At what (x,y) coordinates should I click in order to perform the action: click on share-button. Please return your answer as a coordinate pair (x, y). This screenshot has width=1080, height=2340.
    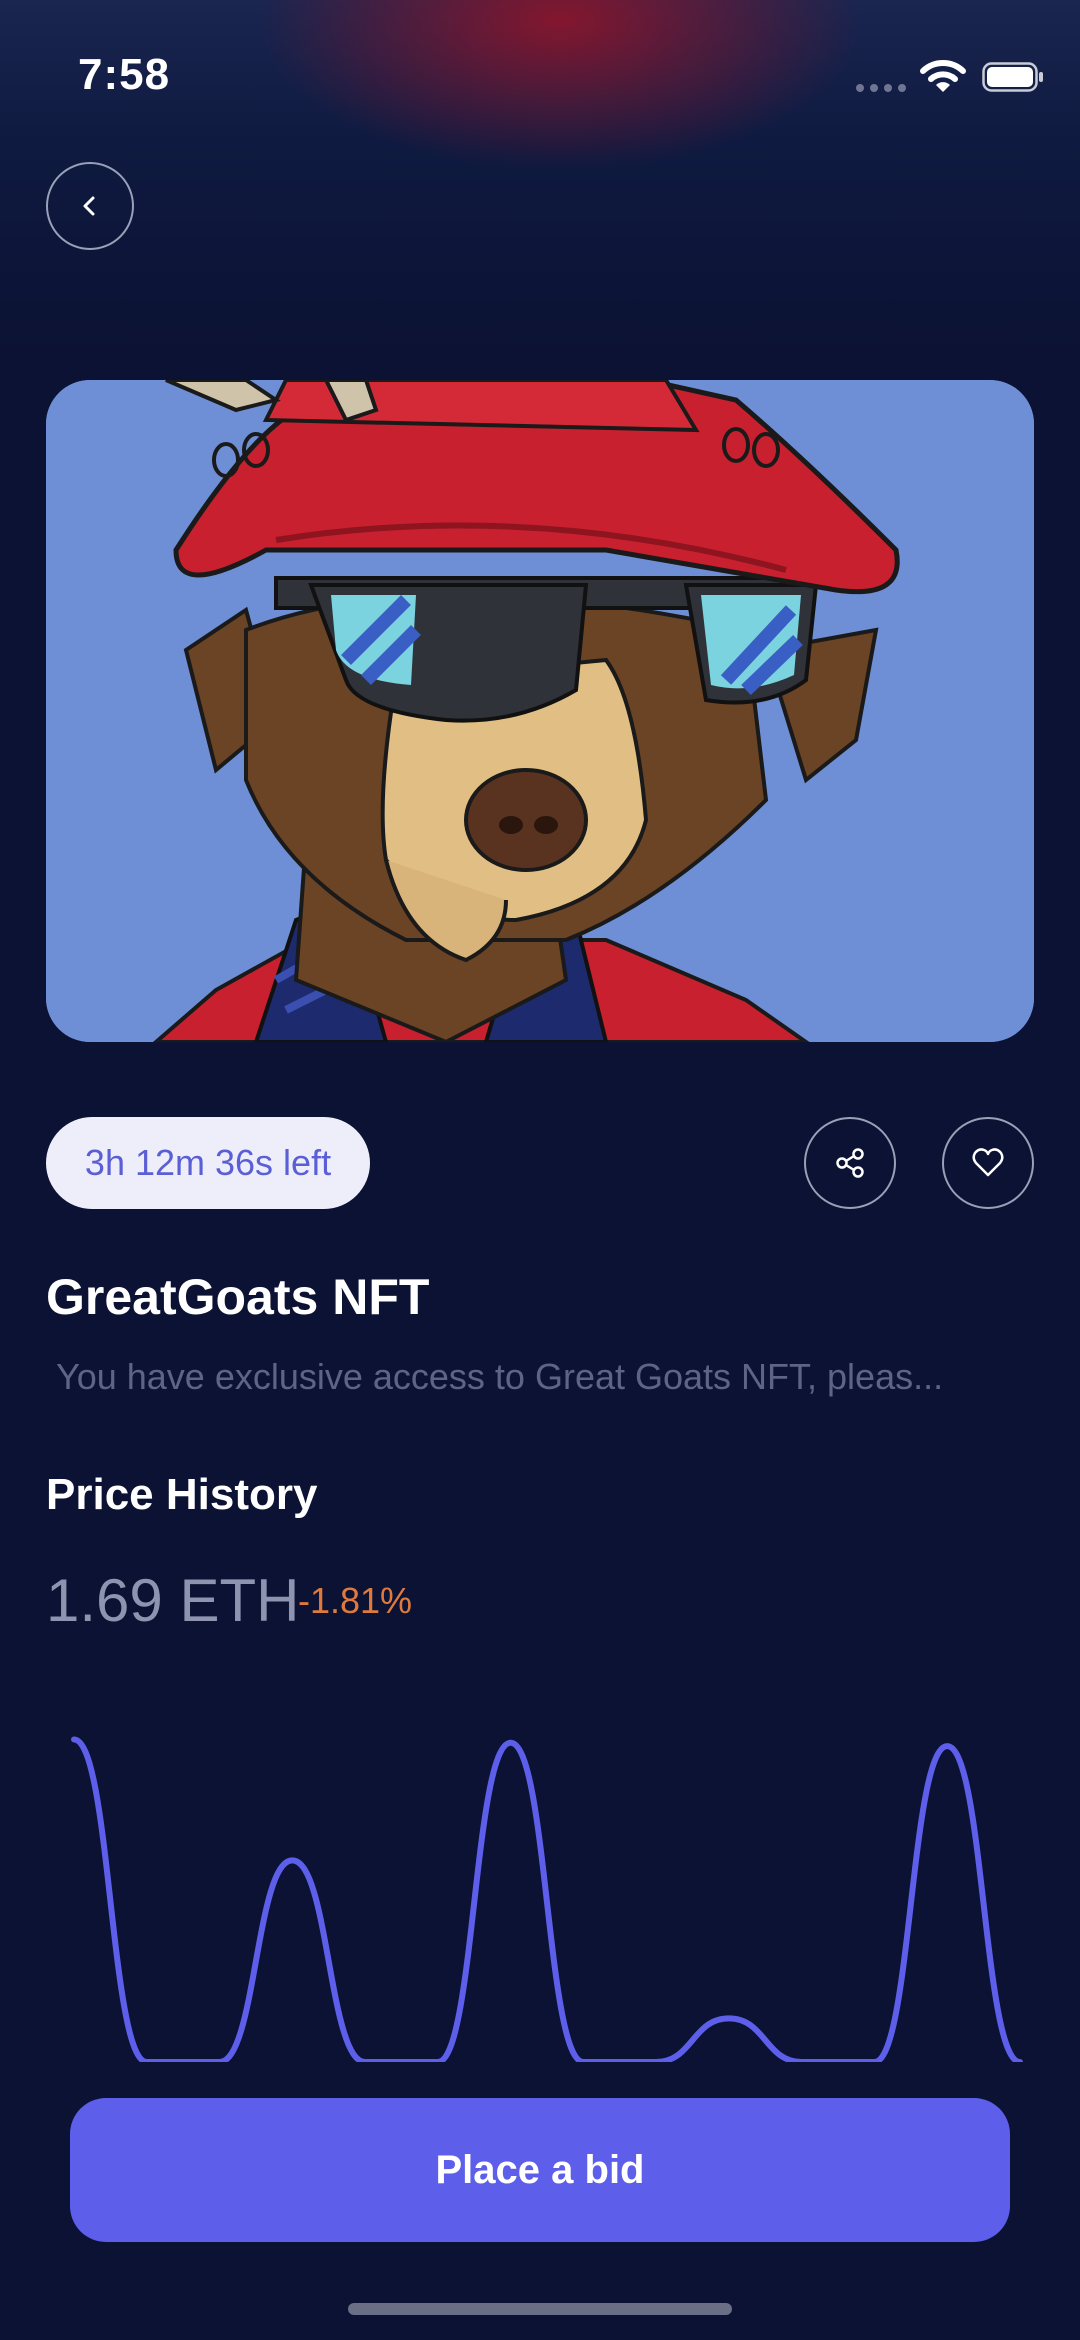
    Looking at the image, I should click on (850, 1163).